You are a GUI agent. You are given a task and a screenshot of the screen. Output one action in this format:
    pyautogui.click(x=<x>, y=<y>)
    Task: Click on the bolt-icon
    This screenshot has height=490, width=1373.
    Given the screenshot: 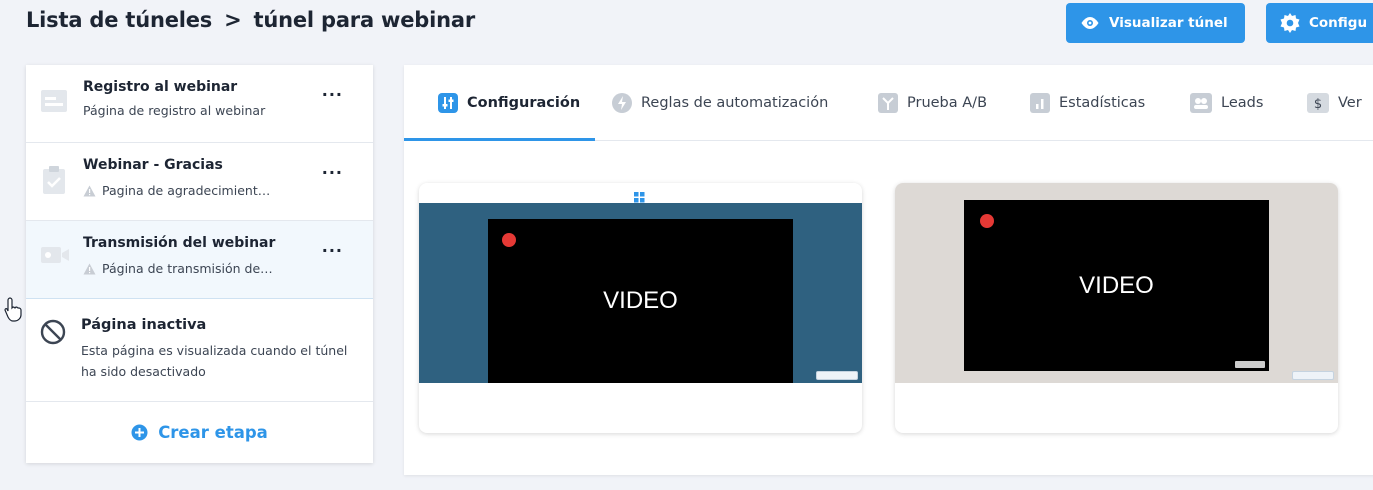 What is the action you would take?
    pyautogui.click(x=622, y=103)
    